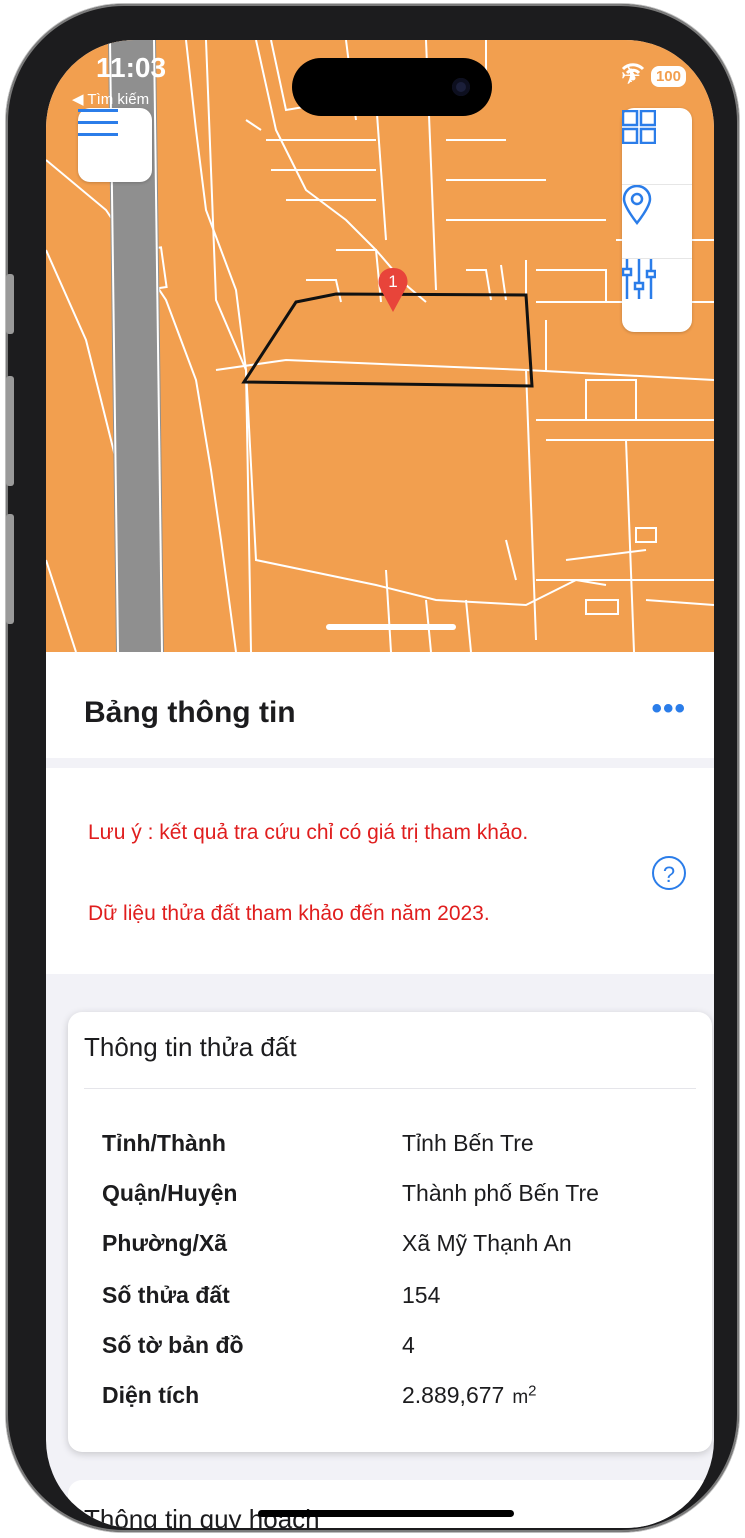 The image size is (745, 1538). I want to click on sheet-title: Bảng thông tin, so click(190, 712).